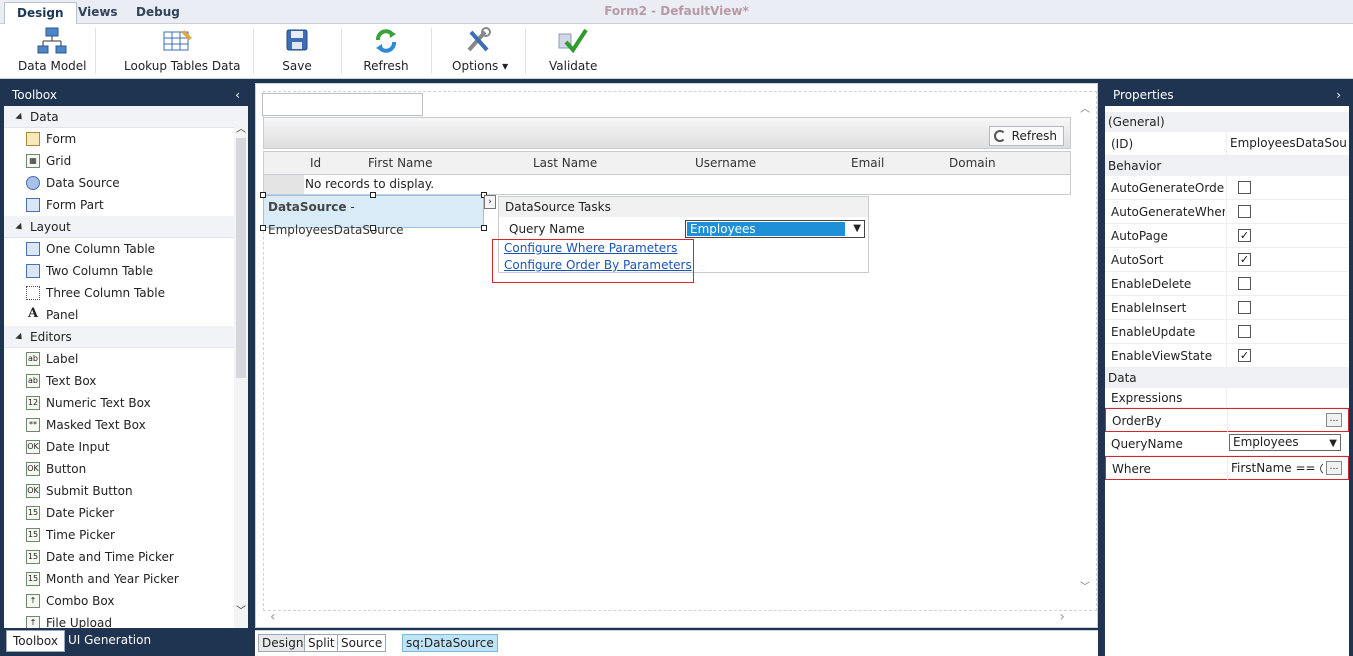 This screenshot has height=656, width=1353. What do you see at coordinates (1227, 356) in the screenshot?
I see `property-row-enableviewstate: EnableViewState ✓` at bounding box center [1227, 356].